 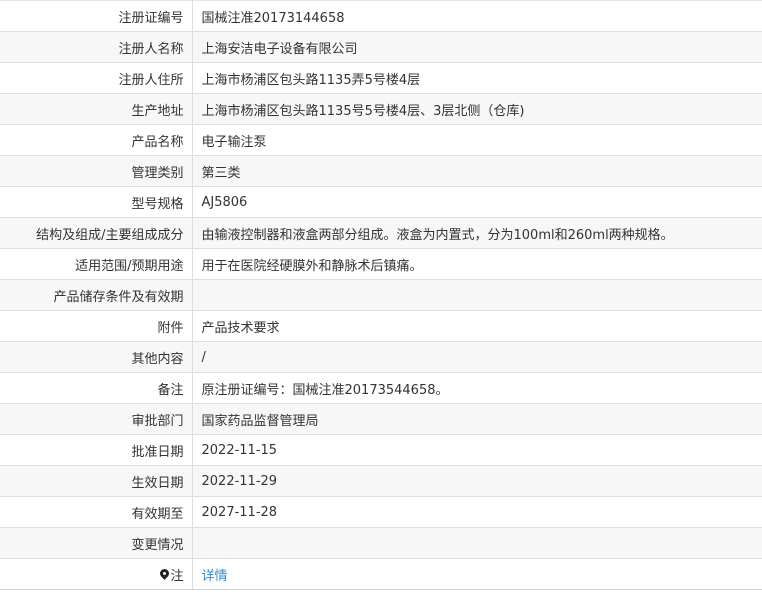 I want to click on field-label: 注册人名称, so click(x=96, y=47).